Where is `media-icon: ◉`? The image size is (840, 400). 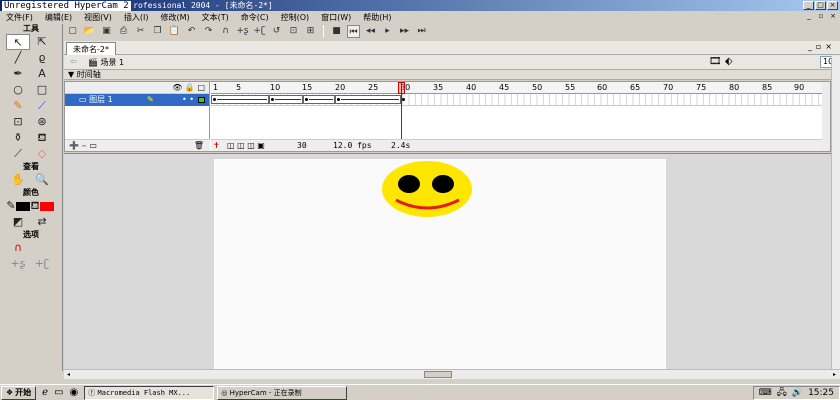 media-icon: ◉ is located at coordinates (74, 392).